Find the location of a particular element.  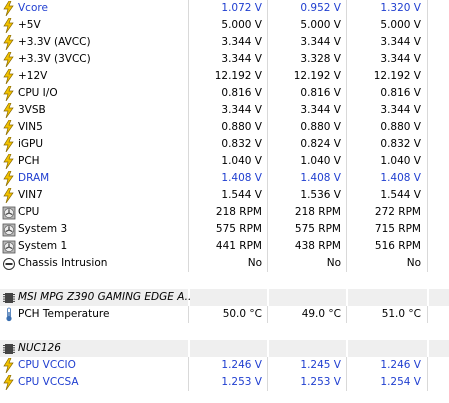

sensor-value-max: 1.246 V is located at coordinates (400, 365).